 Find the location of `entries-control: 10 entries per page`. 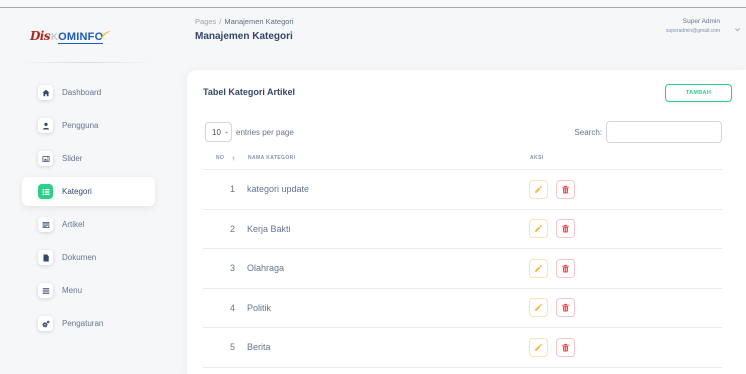

entries-control: 10 entries per page is located at coordinates (249, 132).